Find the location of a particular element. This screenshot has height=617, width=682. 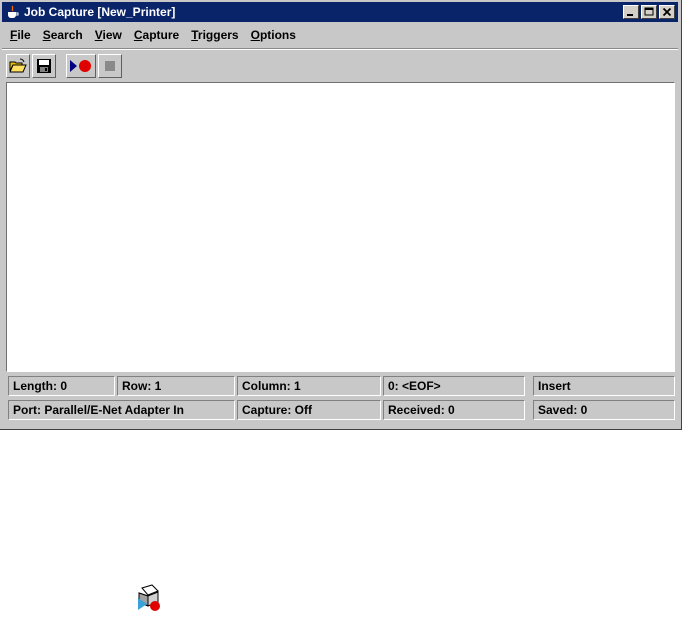

status-port: Port: Parallel/E-Net Adapter In is located at coordinates (121, 410).